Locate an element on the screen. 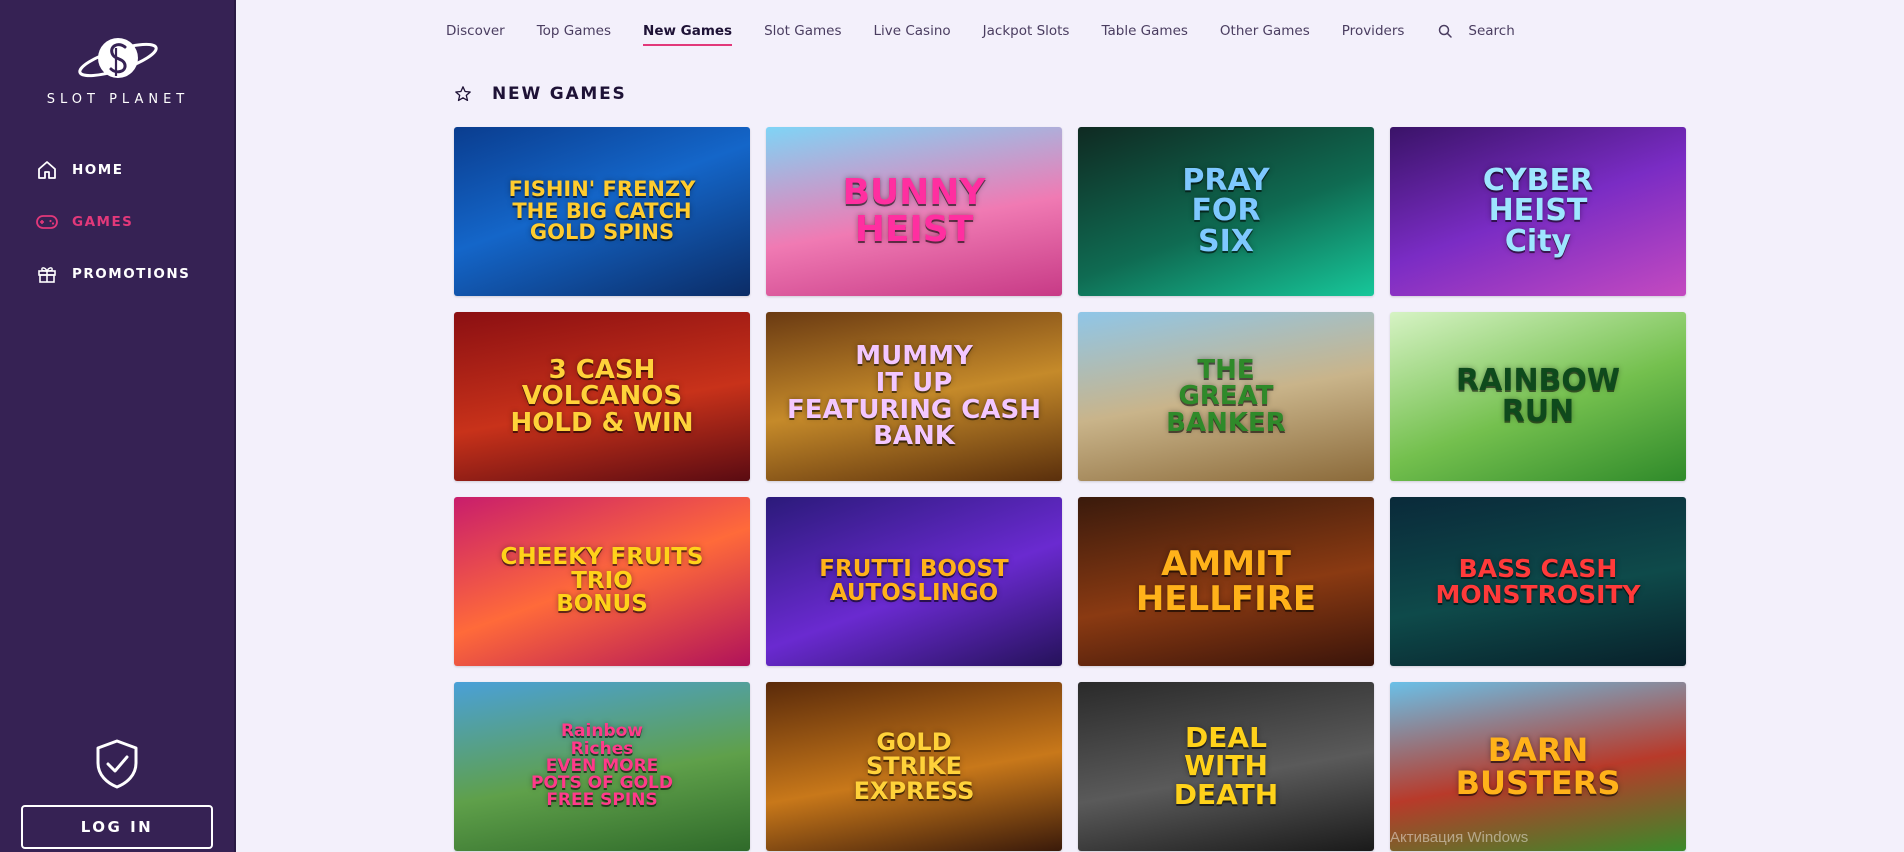 Image resolution: width=1904 pixels, height=852 pixels. game-tile: FISHIN' FRENZY THE BIG CATCH GOLD SPINS is located at coordinates (602, 211).